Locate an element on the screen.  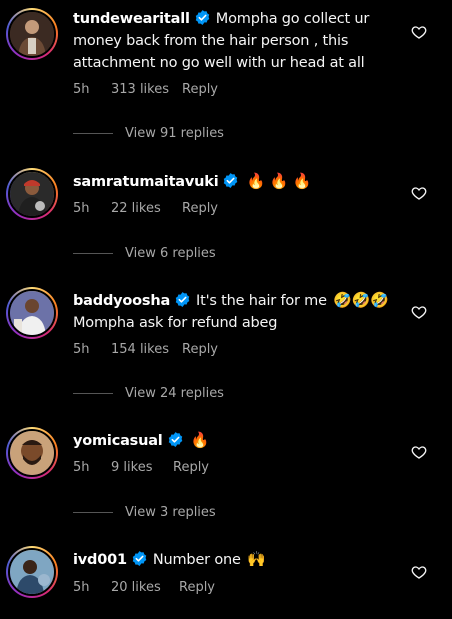
comment-body: samratumaitavuki 🔥 🔥 🔥 is located at coordinates (233, 181).